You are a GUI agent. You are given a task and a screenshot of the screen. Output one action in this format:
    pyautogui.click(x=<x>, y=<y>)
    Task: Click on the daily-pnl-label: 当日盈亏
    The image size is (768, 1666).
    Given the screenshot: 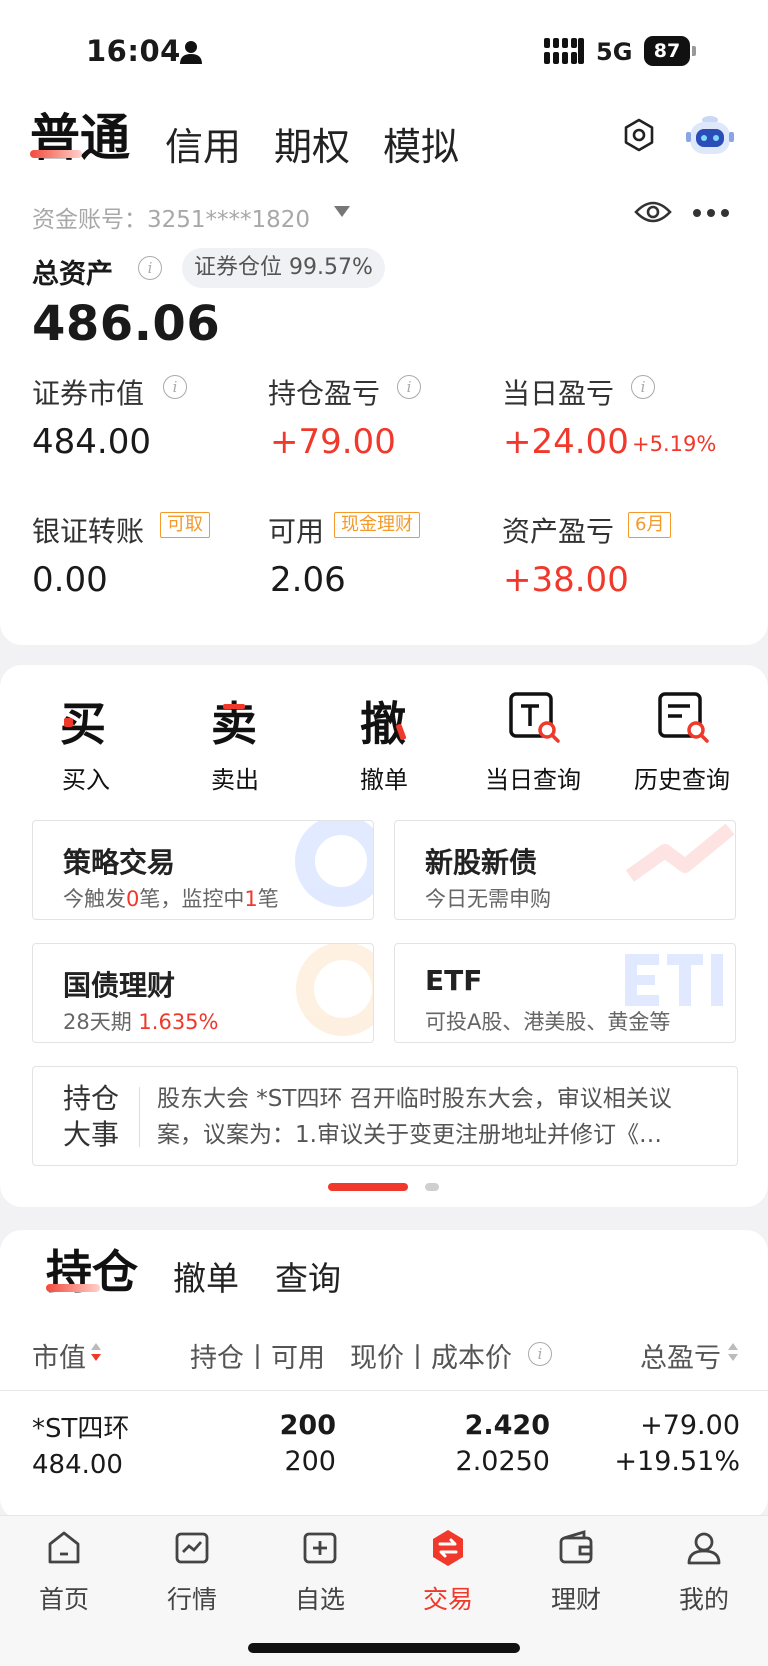 What is the action you would take?
    pyautogui.click(x=558, y=393)
    